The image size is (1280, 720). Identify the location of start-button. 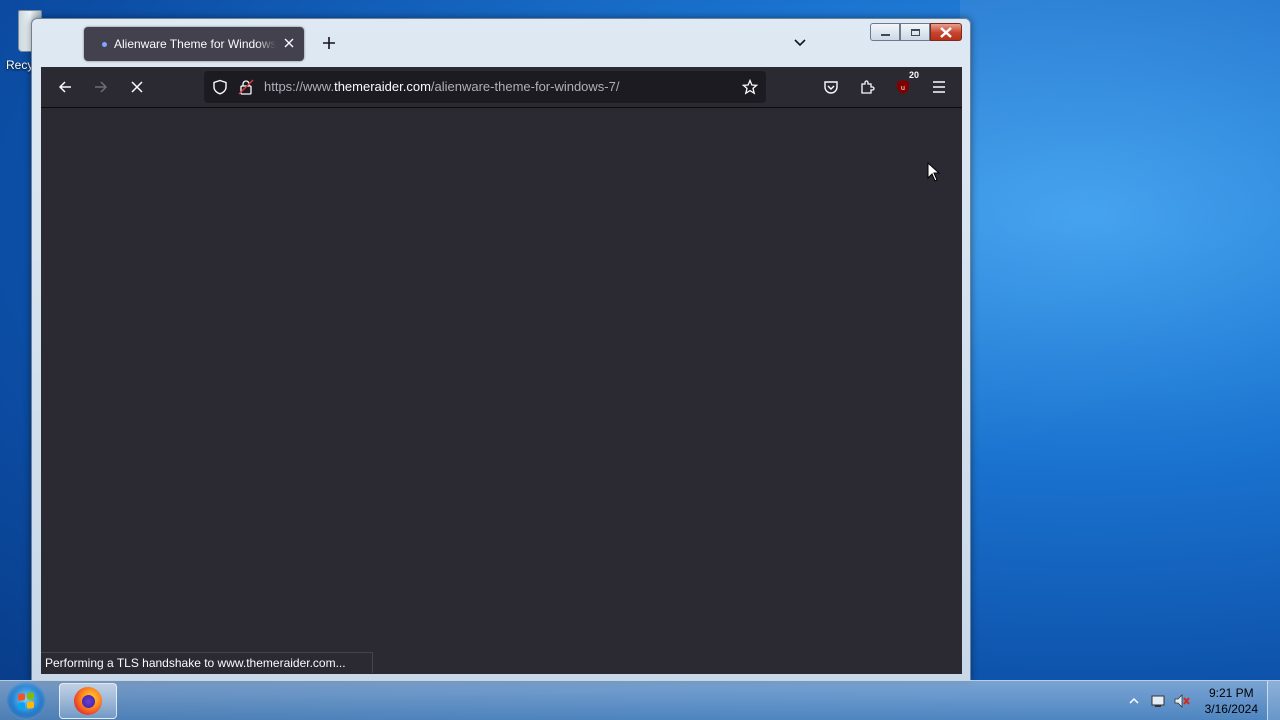
(26, 701).